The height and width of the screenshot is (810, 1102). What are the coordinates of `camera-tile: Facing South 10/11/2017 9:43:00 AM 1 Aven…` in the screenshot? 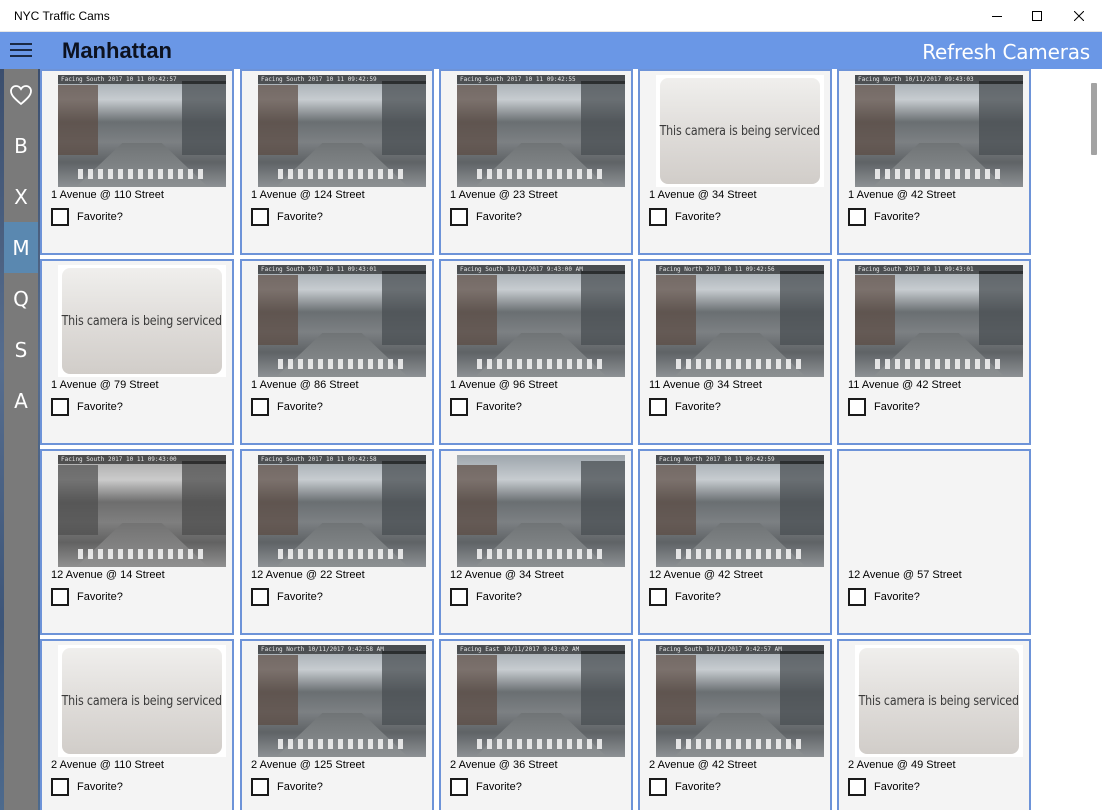 It's located at (536, 352).